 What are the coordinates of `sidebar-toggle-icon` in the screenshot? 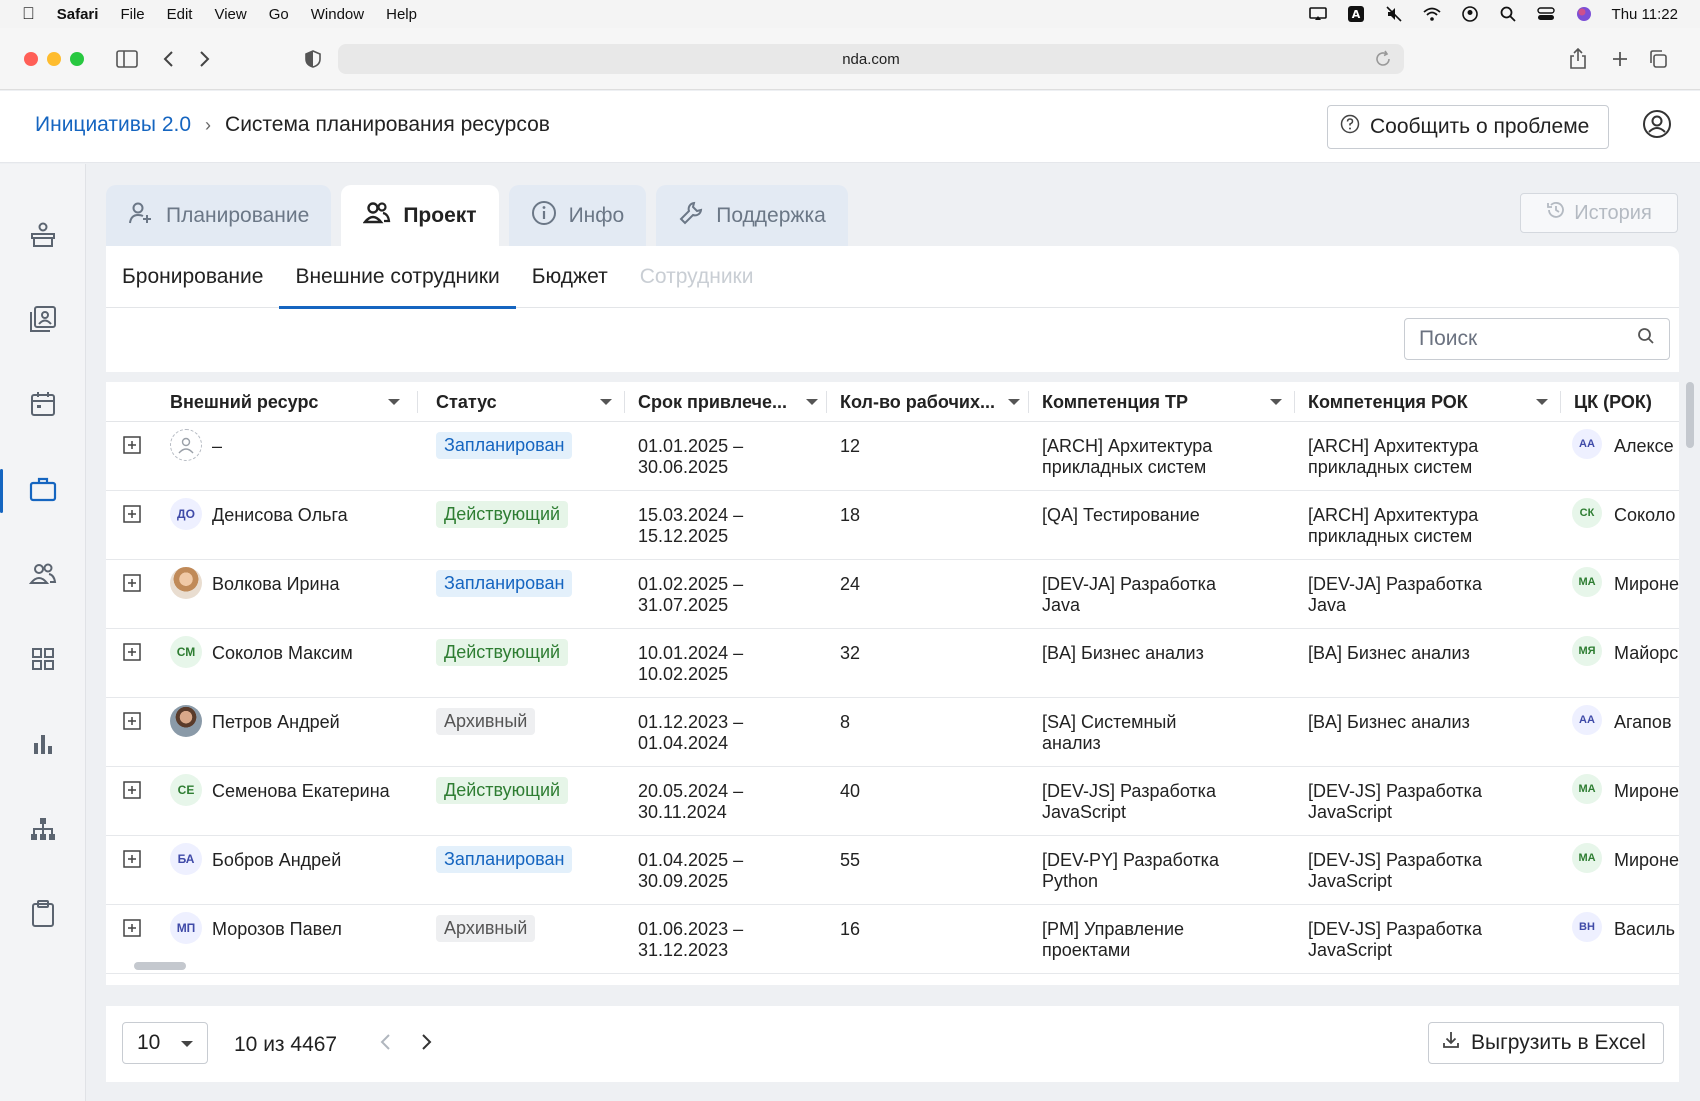 It's located at (127, 59).